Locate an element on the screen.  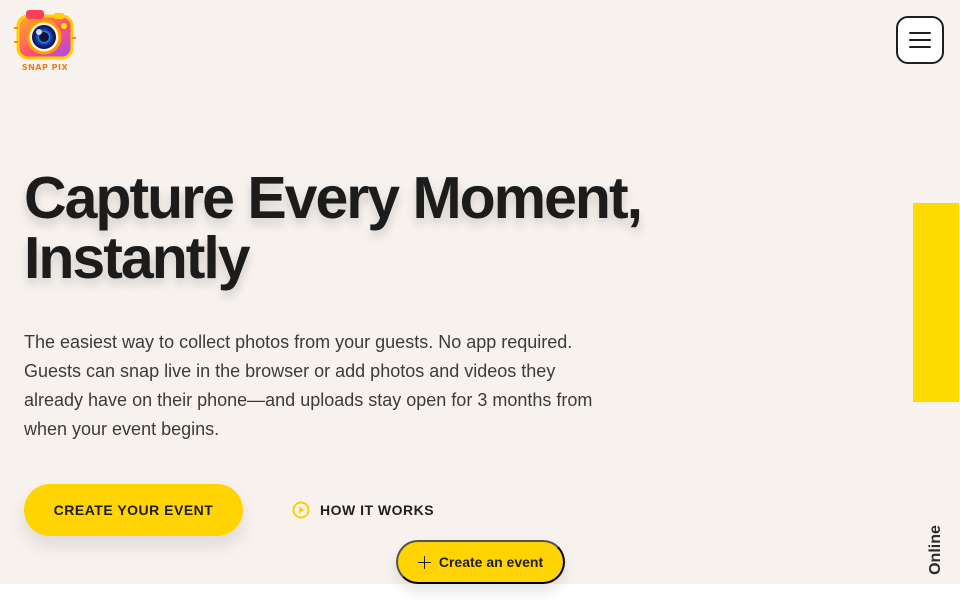
how-it-works-link: HOW IT WORKS is located at coordinates (363, 510).